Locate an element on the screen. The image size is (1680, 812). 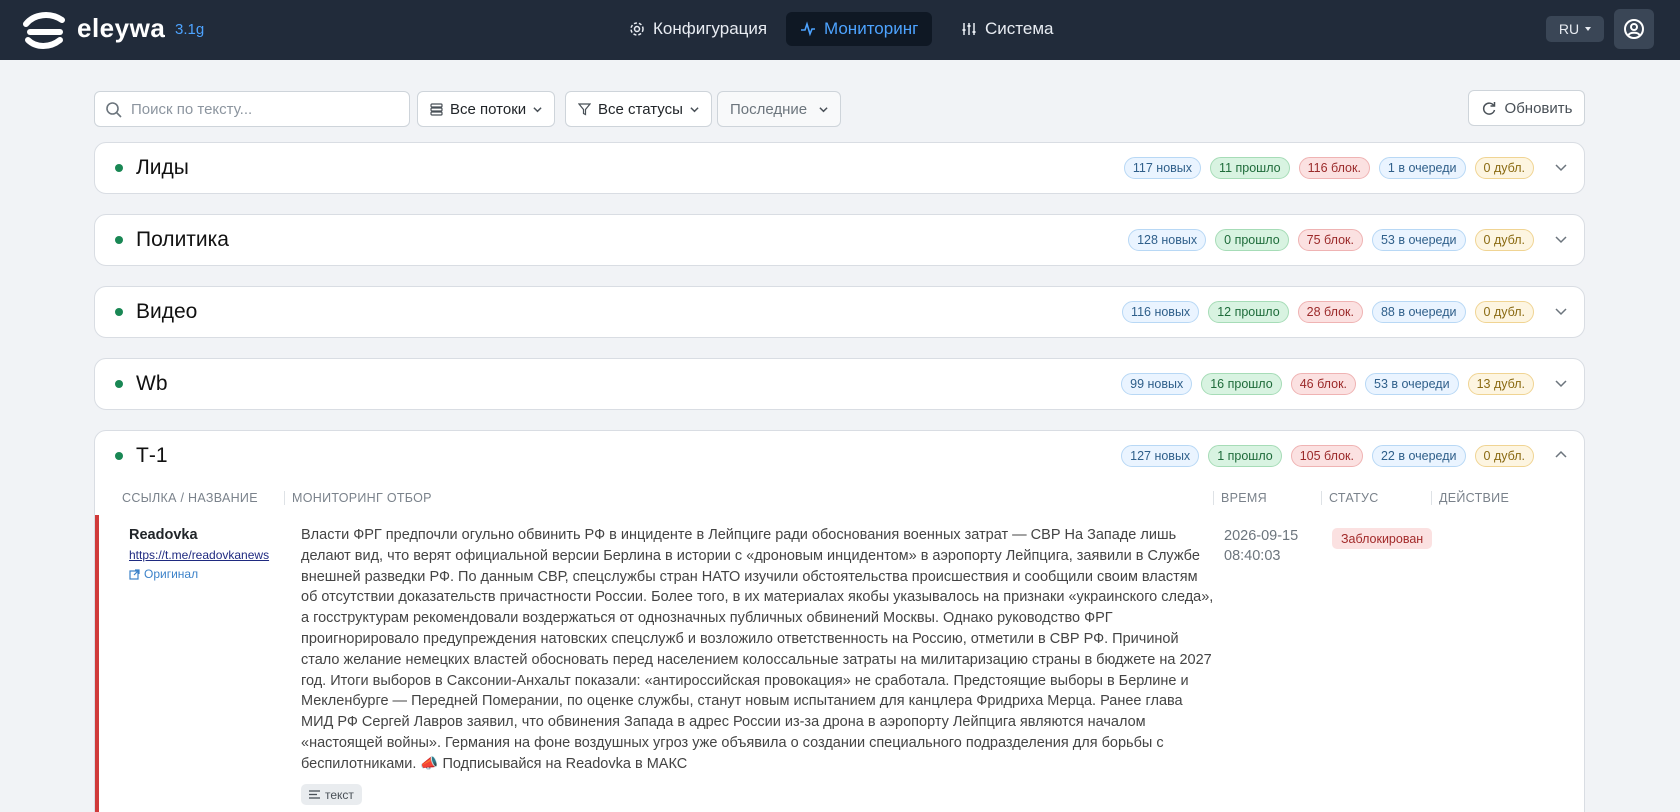
stream-title: Лиды is located at coordinates (162, 167).